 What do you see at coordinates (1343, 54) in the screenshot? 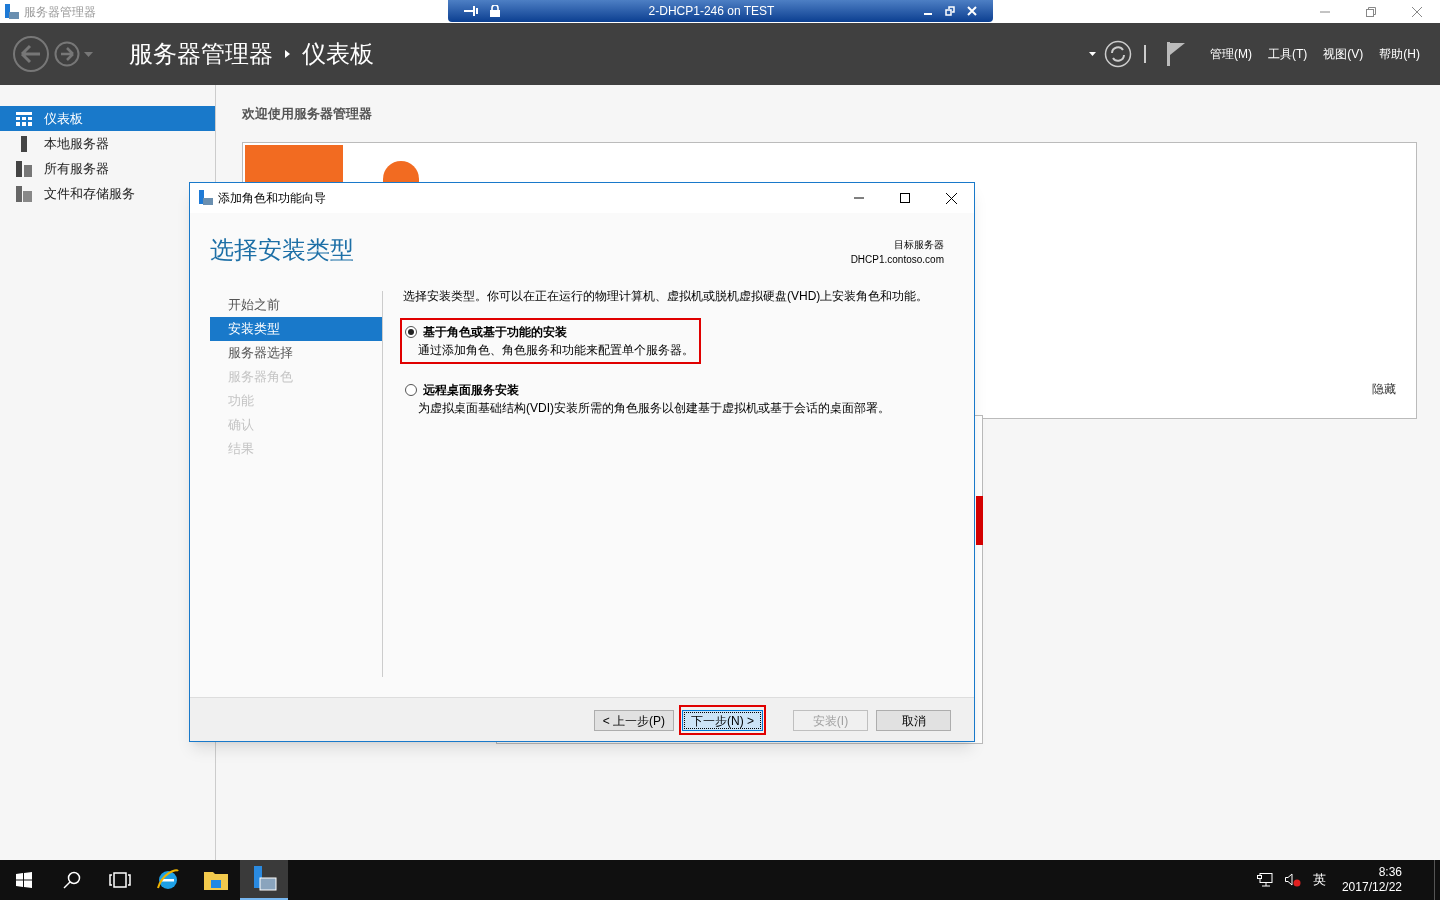
I see `menu-item: 视图(V)` at bounding box center [1343, 54].